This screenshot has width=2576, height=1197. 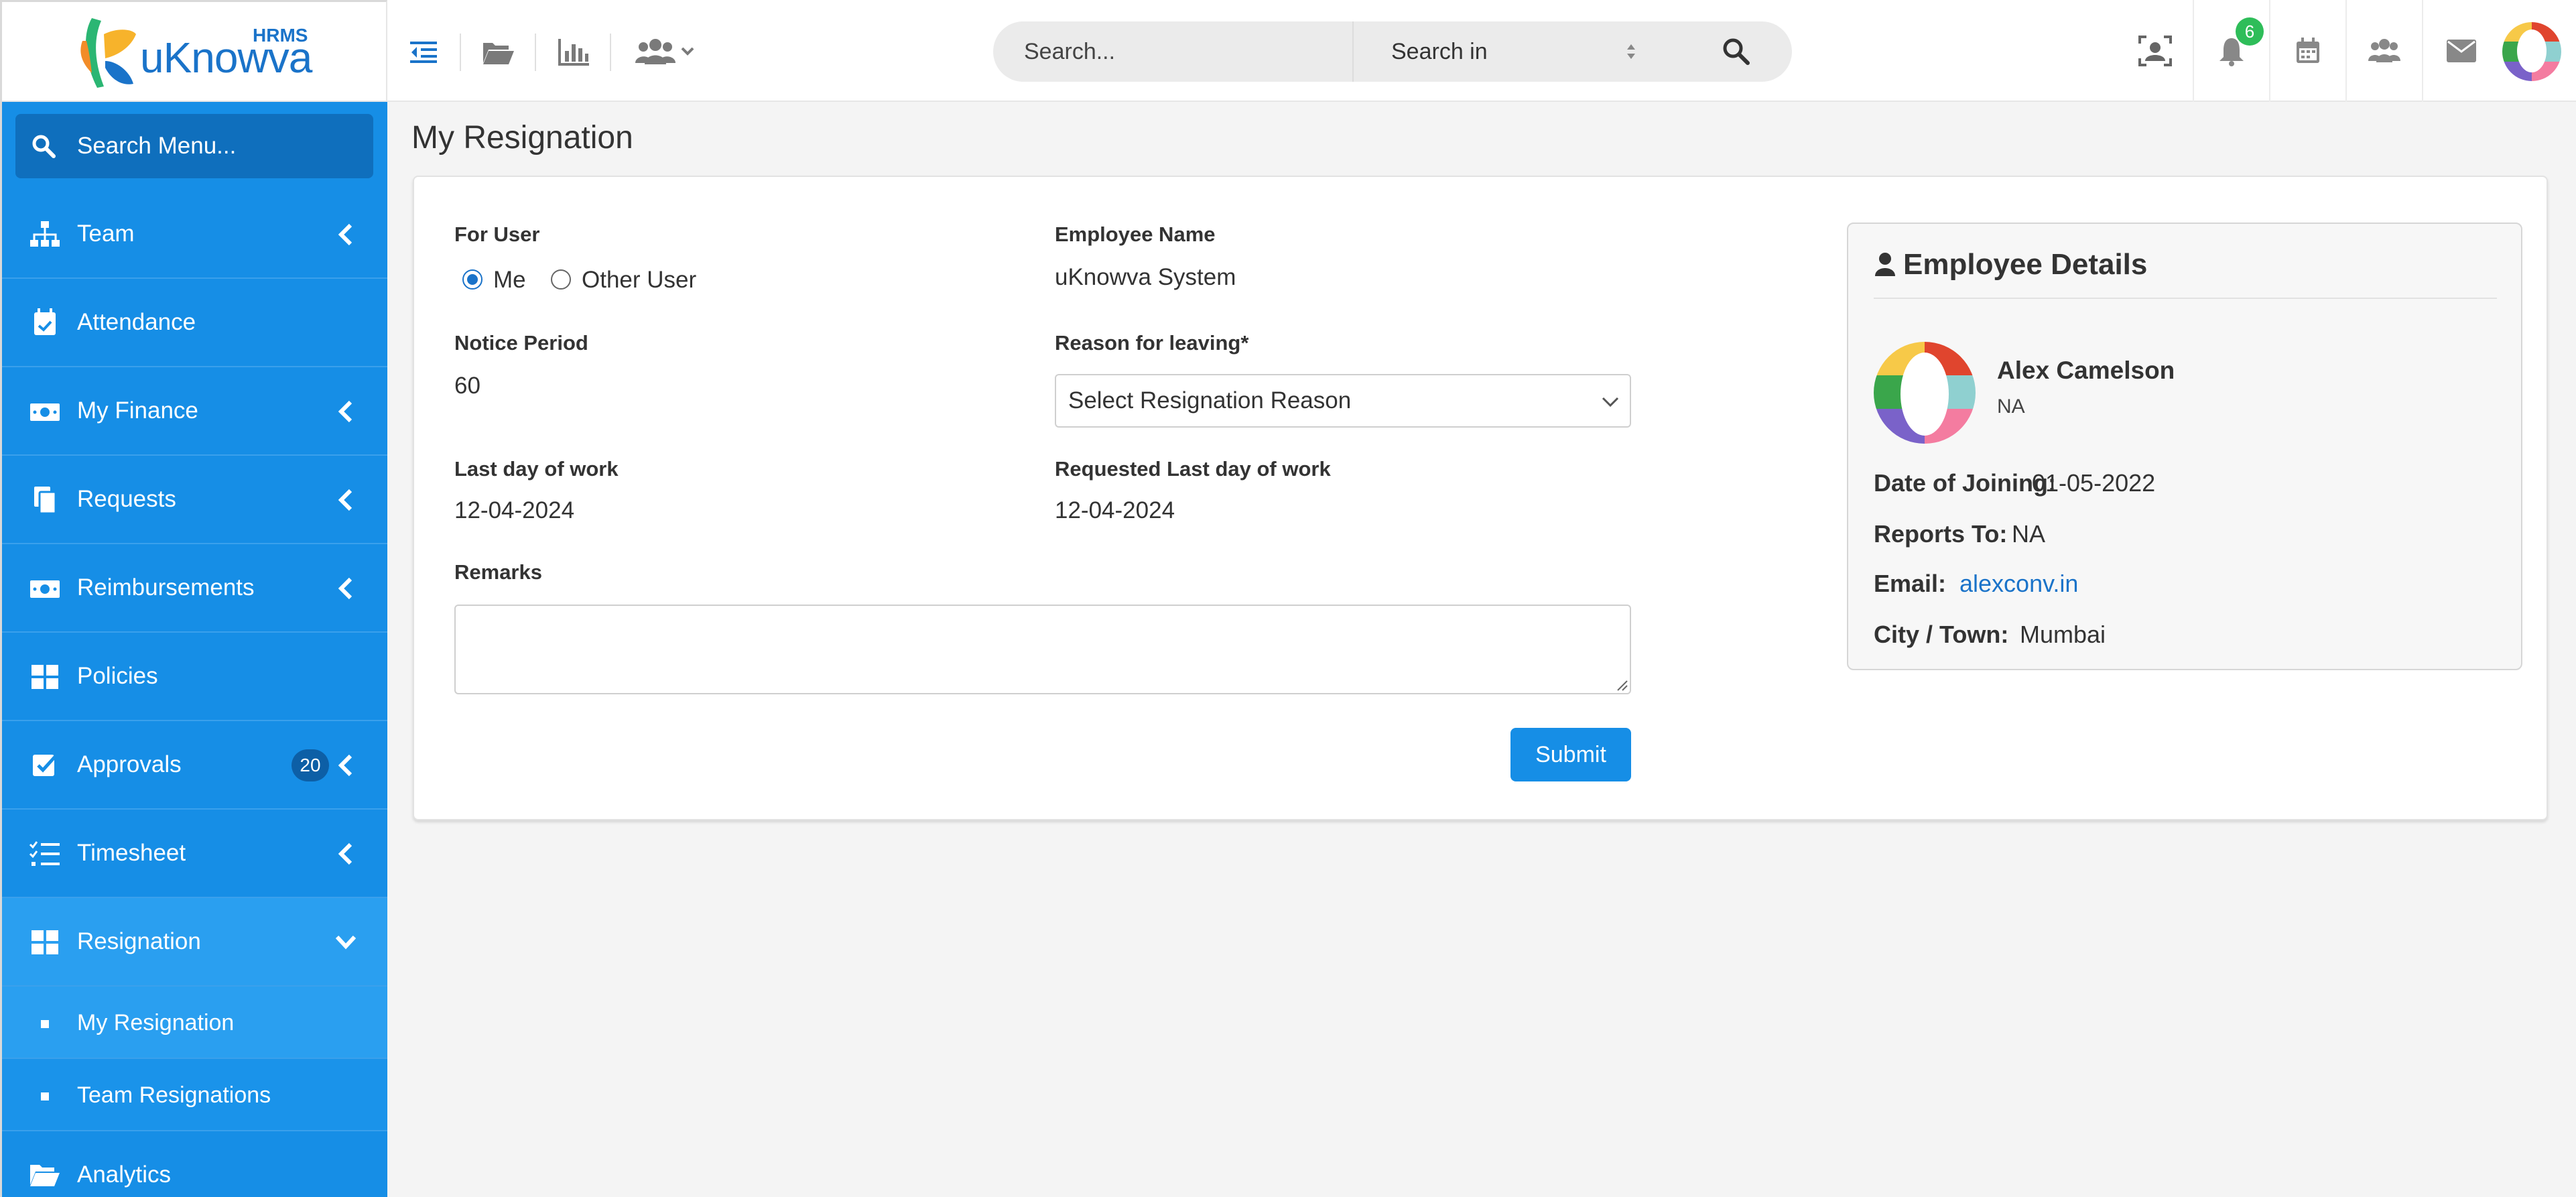 What do you see at coordinates (514, 510) in the screenshot?
I see `last-day-value: 12-04-2024` at bounding box center [514, 510].